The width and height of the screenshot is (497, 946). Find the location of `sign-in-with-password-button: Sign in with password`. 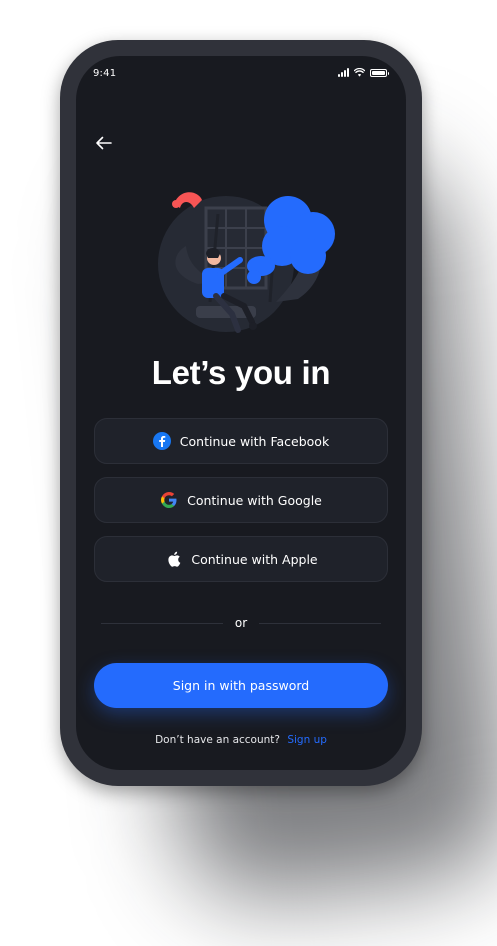

sign-in-with-password-button: Sign in with password is located at coordinates (241, 685).